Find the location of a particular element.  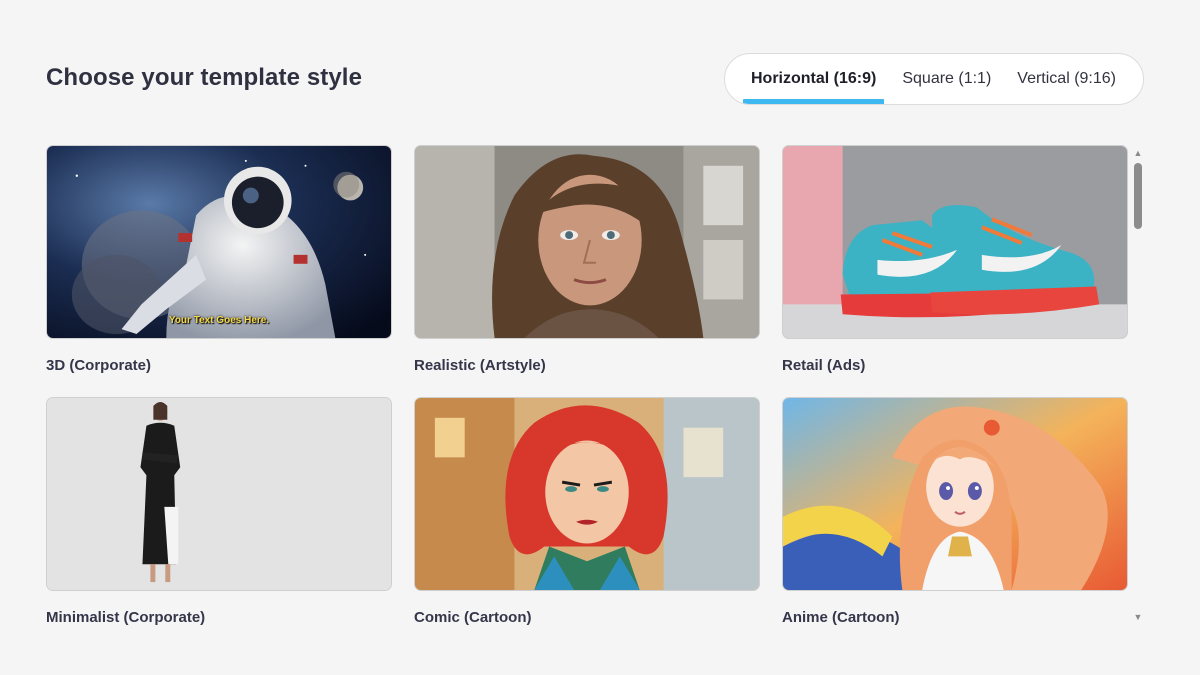

template-thumbnail-minimalist is located at coordinates (219, 494).